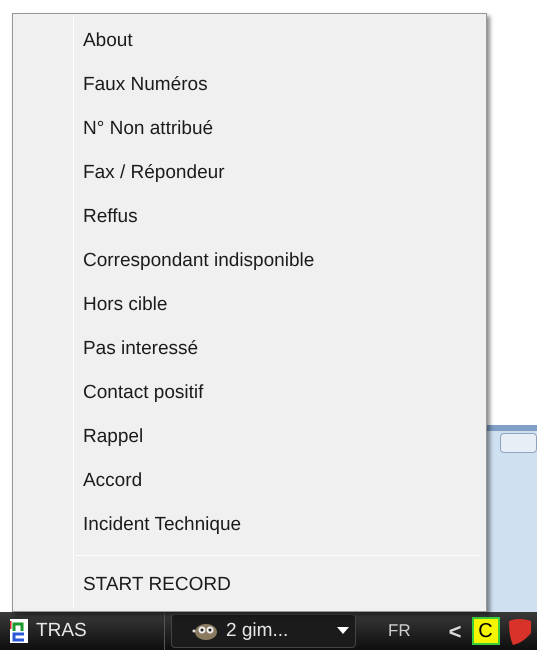  Describe the element at coordinates (518, 631) in the screenshot. I see `shield-icon` at that location.